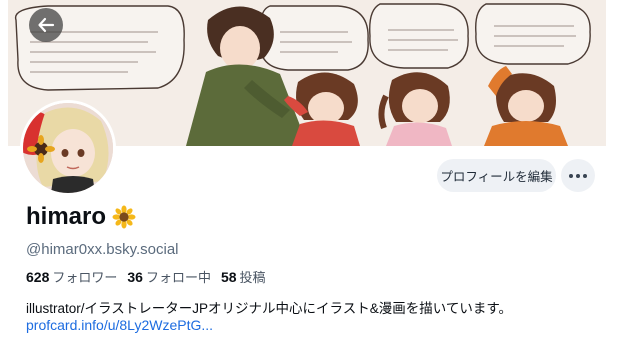  I want to click on edit-profile-label: プロフィールを編集, so click(496, 176).